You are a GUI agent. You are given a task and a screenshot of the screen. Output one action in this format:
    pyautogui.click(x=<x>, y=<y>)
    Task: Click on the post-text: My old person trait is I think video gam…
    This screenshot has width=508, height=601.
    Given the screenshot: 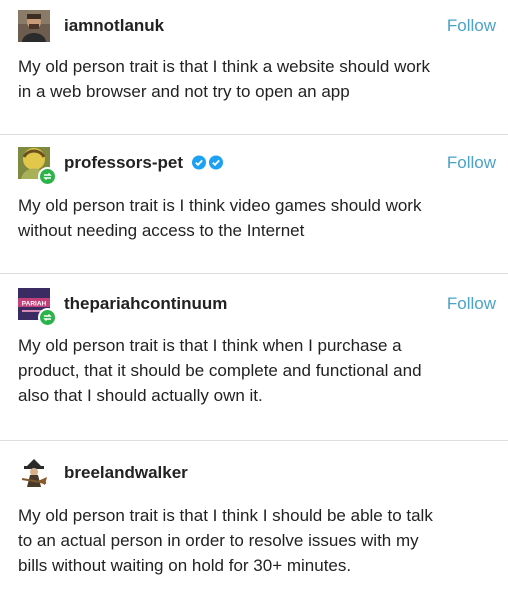 What is the action you would take?
    pyautogui.click(x=258, y=218)
    